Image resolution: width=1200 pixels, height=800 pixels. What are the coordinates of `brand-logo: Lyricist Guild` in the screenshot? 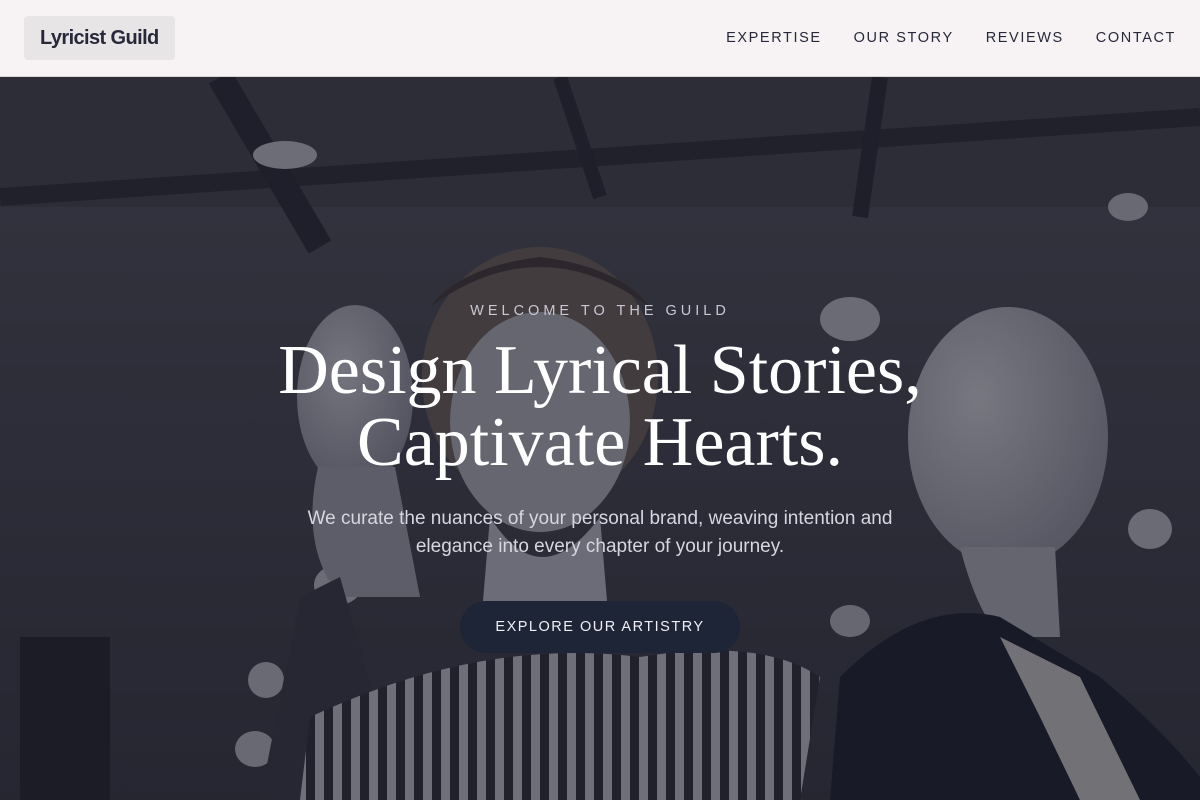 It's located at (99, 38).